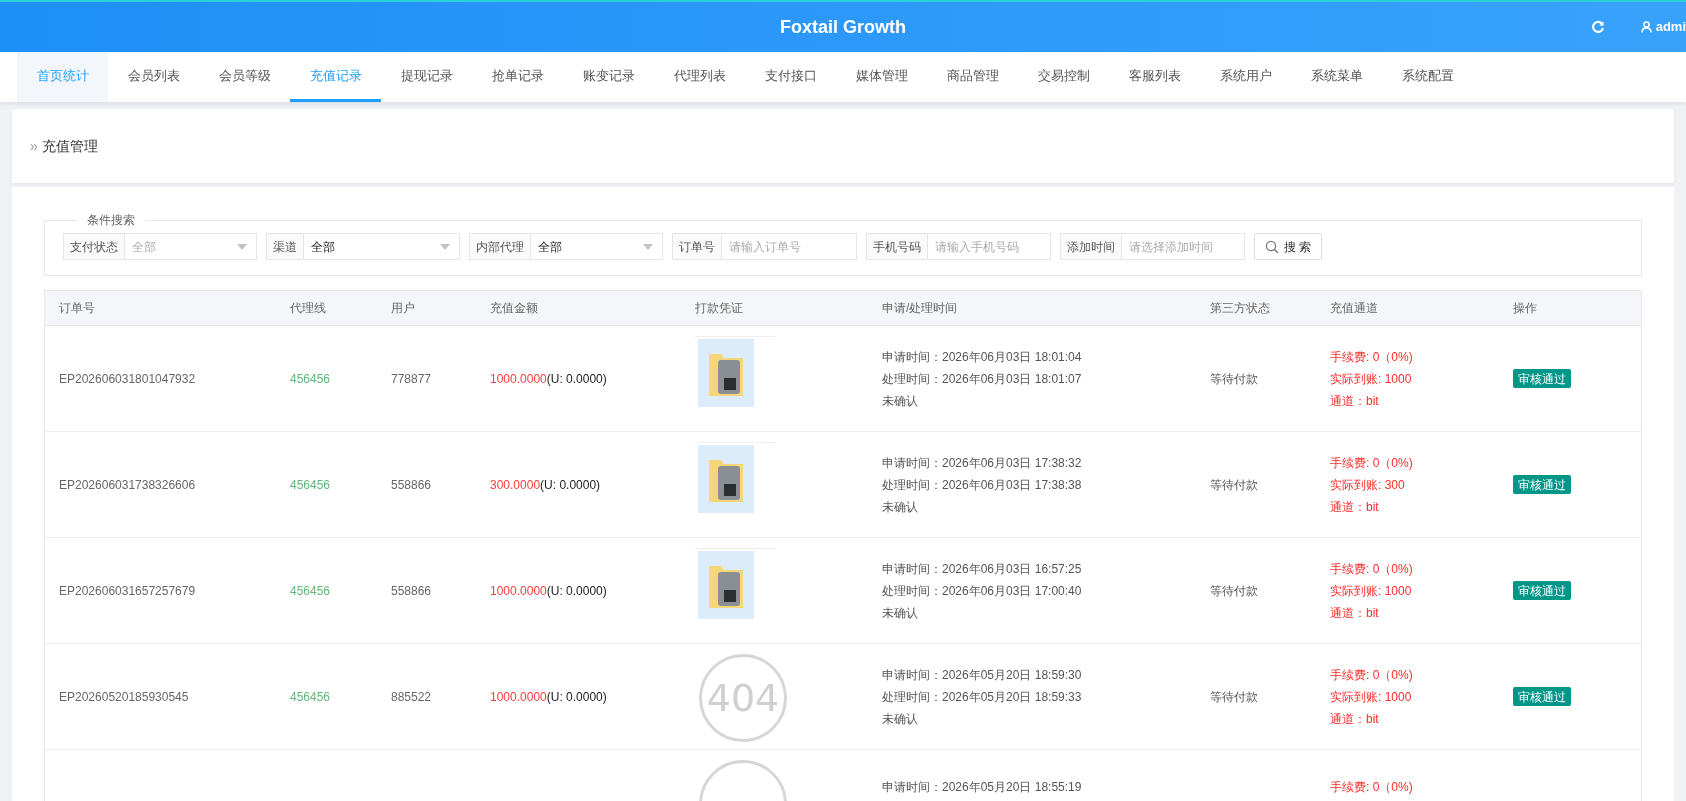  Describe the element at coordinates (982, 591) in the screenshot. I see `process-time: 处理时间：2026年06月03日 17:00:40` at that location.